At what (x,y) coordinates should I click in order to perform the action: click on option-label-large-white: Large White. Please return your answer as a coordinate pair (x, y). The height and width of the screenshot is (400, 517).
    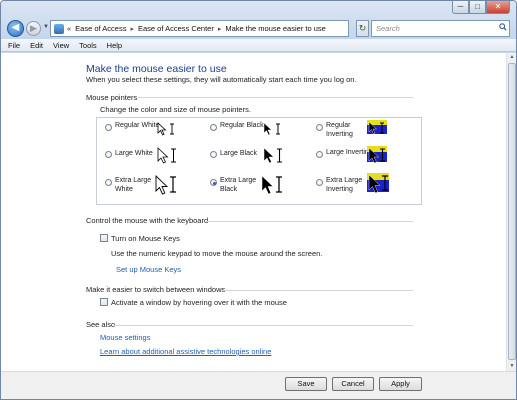
    Looking at the image, I should click on (139, 154).